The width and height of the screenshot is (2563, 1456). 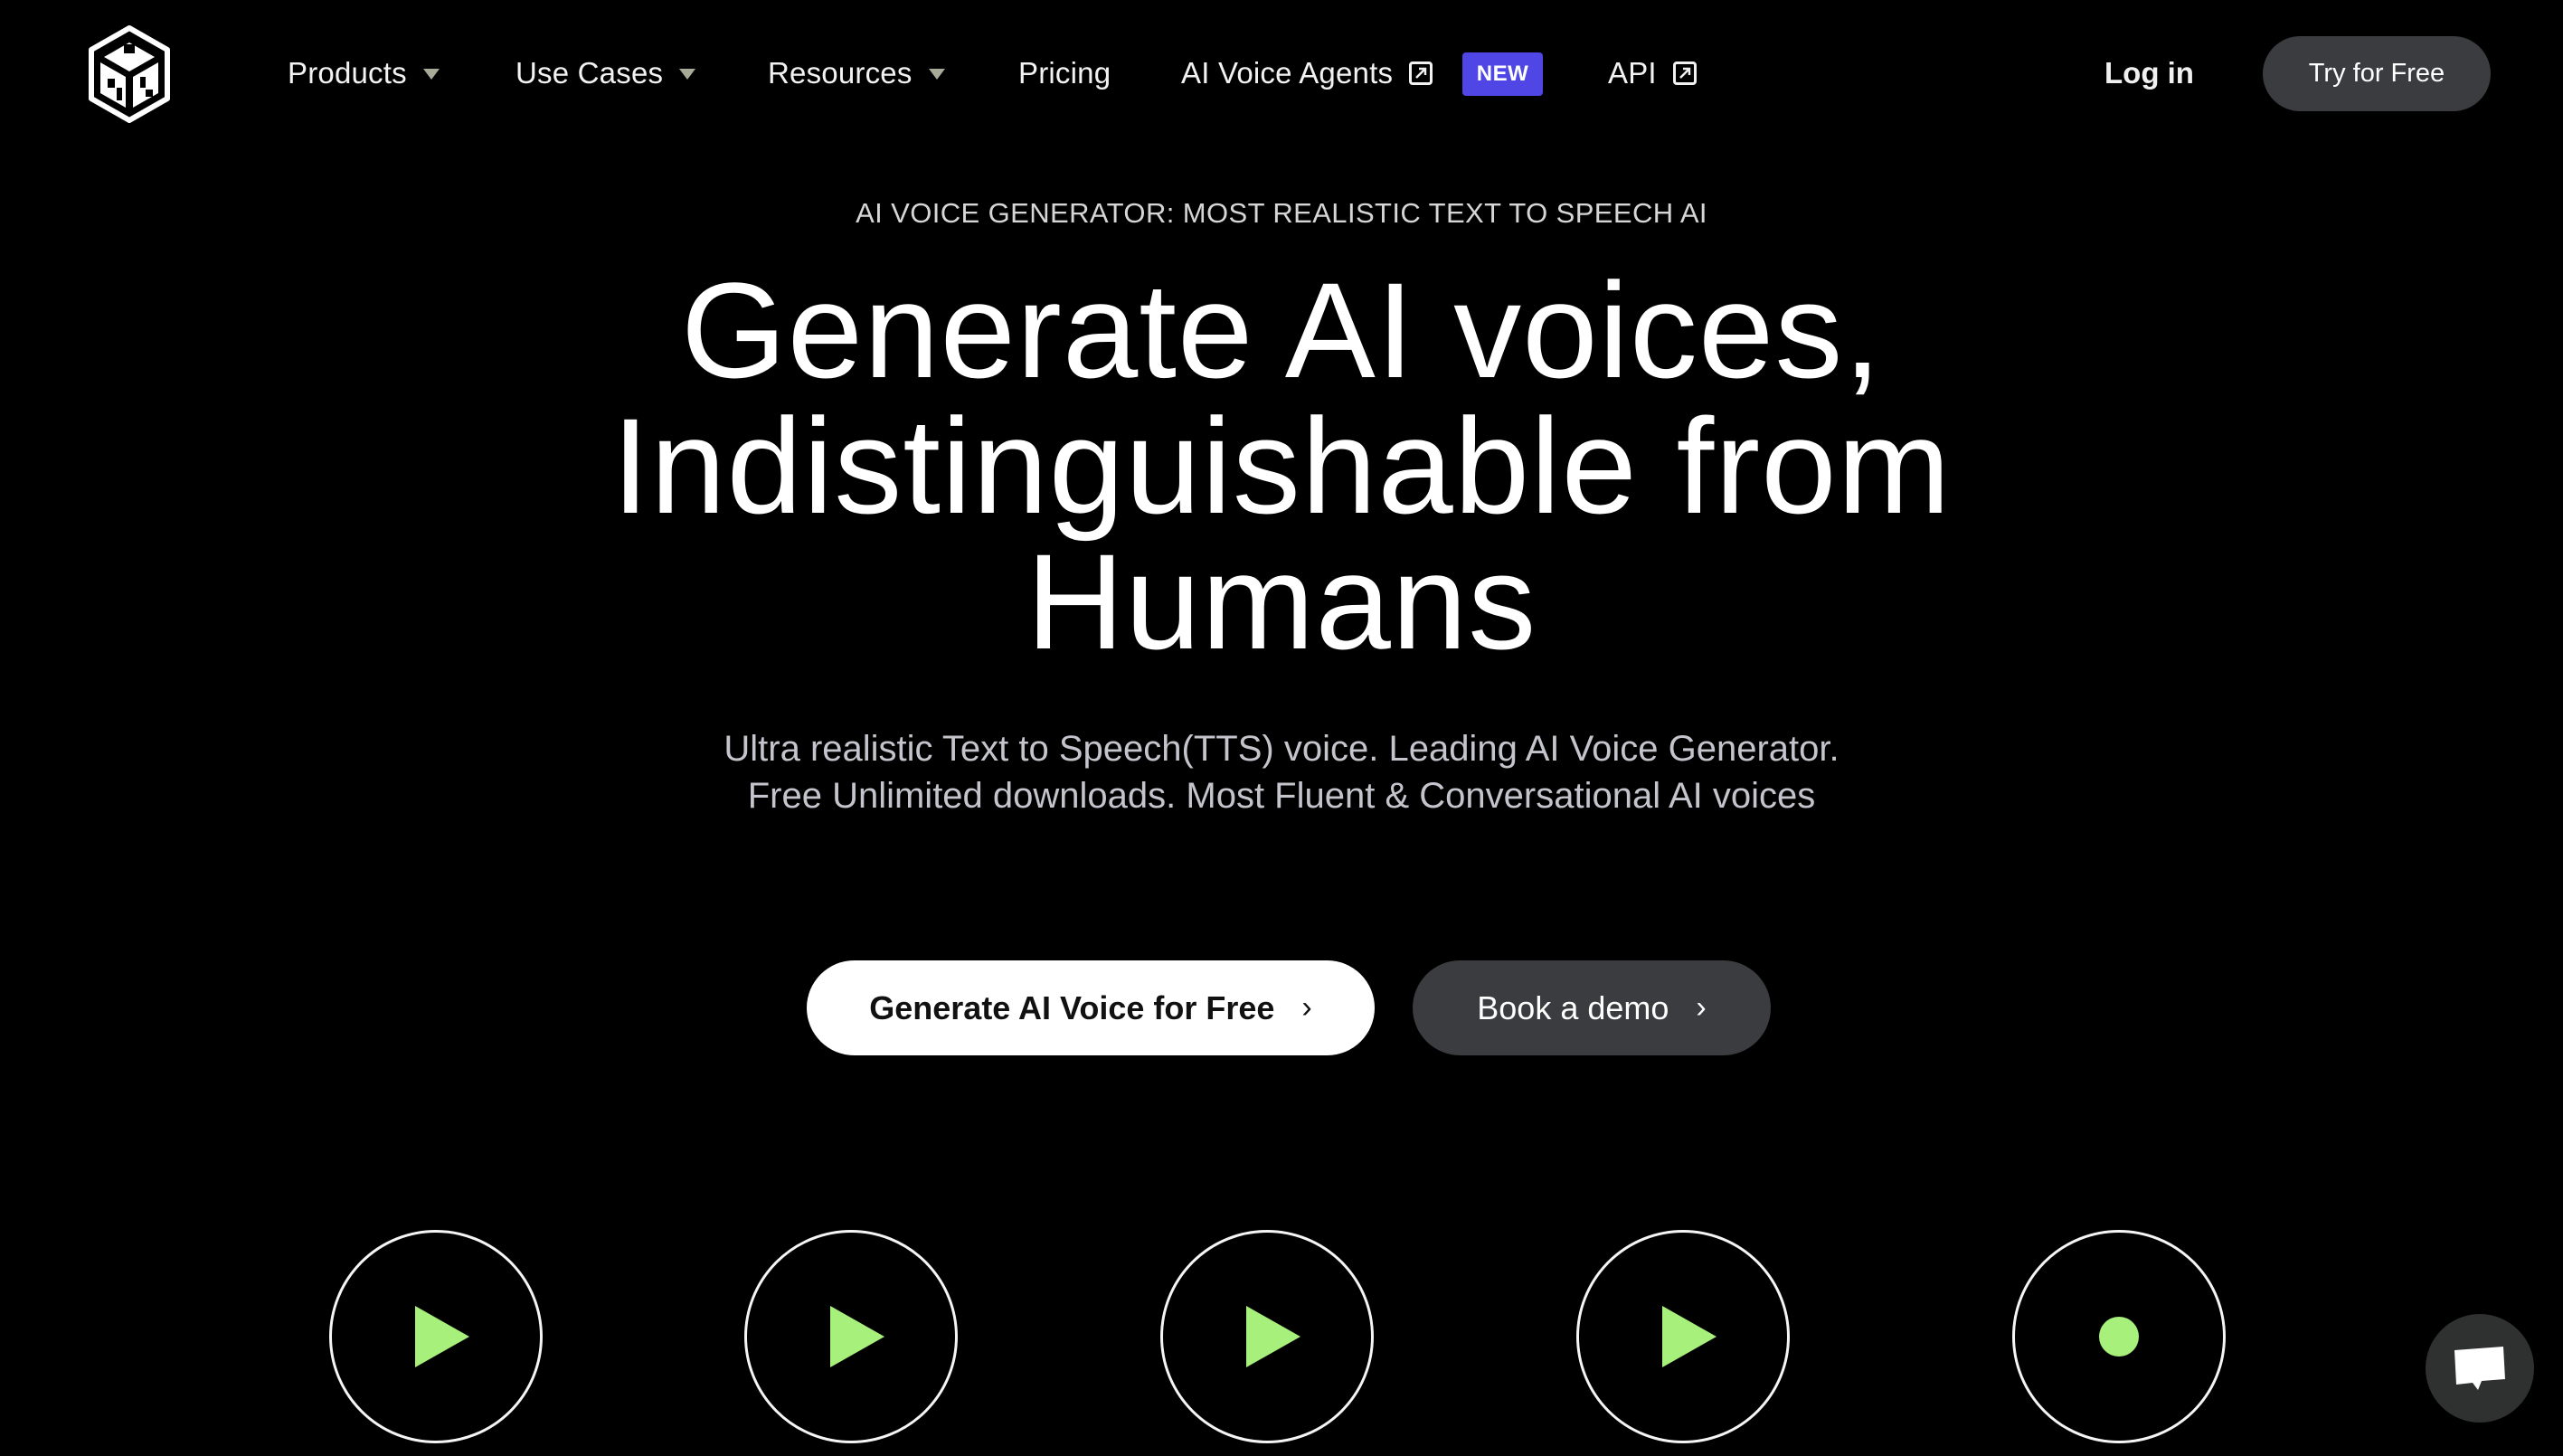 I want to click on voice-sample-active-button, so click(x=2119, y=1336).